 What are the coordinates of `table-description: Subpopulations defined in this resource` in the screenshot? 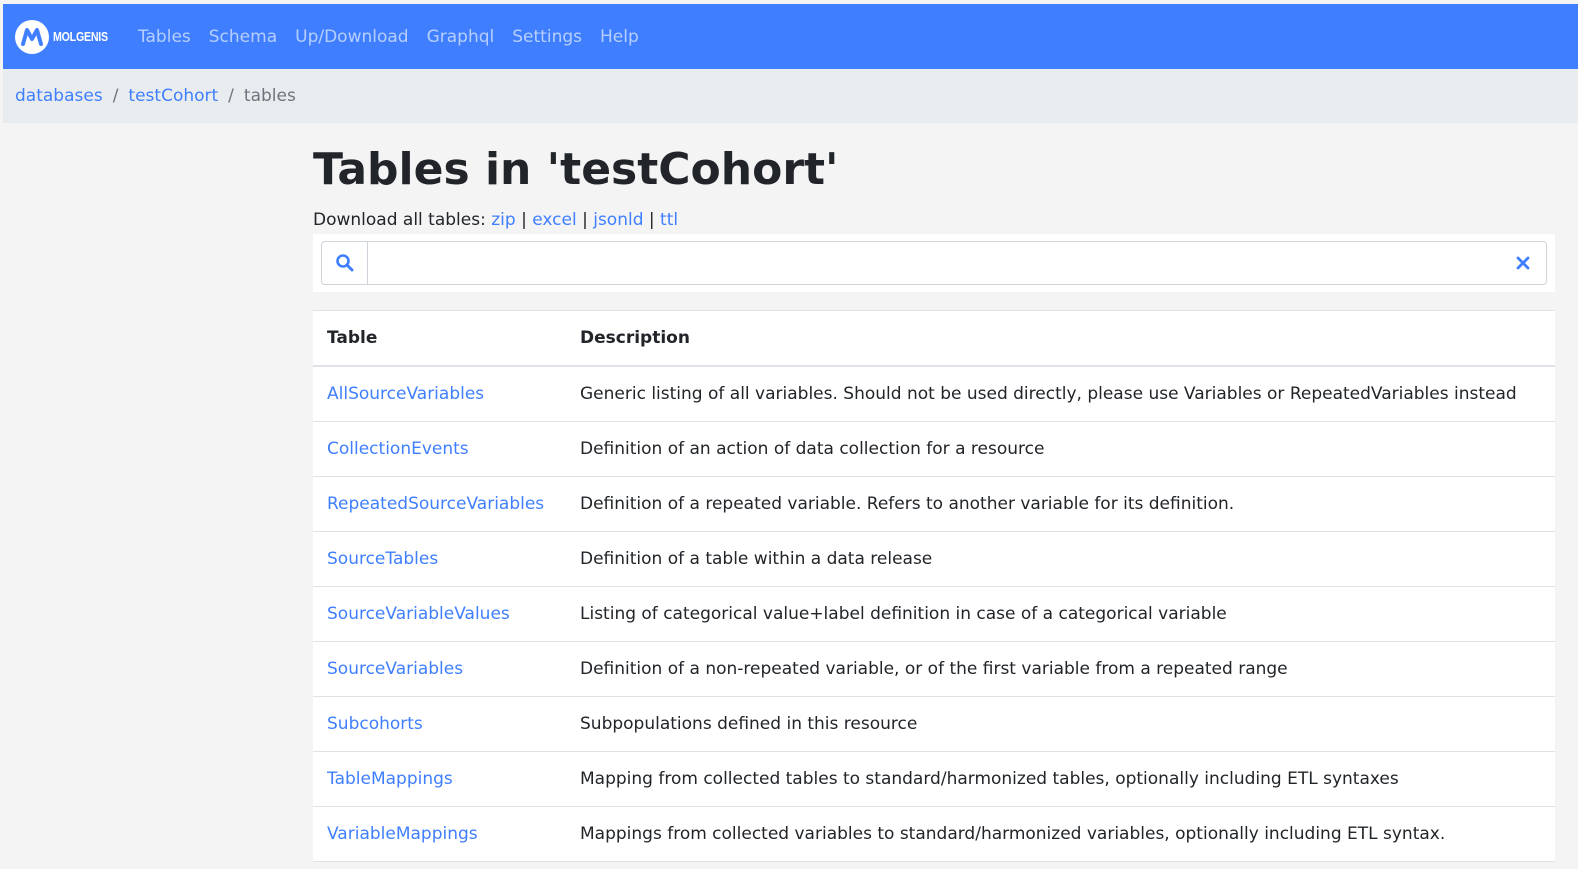 It's located at (1060, 724).